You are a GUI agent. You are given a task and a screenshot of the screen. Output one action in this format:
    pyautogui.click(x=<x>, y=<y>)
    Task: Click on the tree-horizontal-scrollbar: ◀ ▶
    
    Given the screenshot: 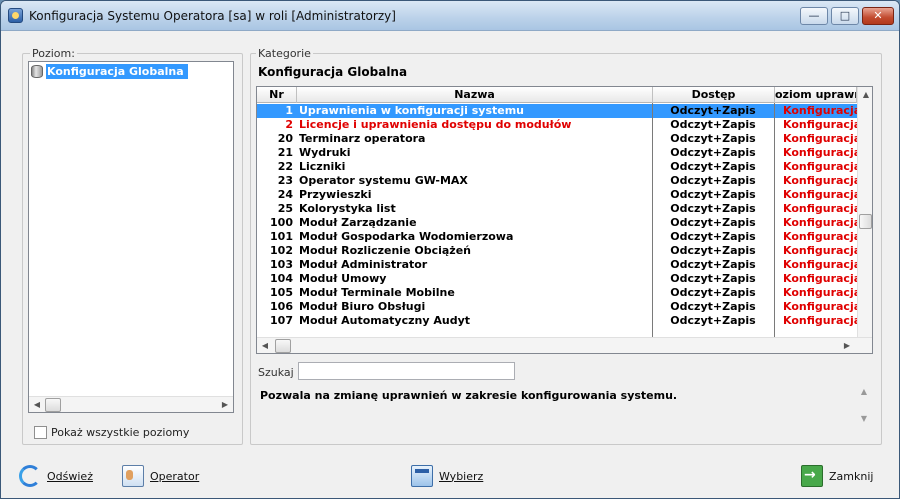 What is the action you would take?
    pyautogui.click(x=131, y=404)
    